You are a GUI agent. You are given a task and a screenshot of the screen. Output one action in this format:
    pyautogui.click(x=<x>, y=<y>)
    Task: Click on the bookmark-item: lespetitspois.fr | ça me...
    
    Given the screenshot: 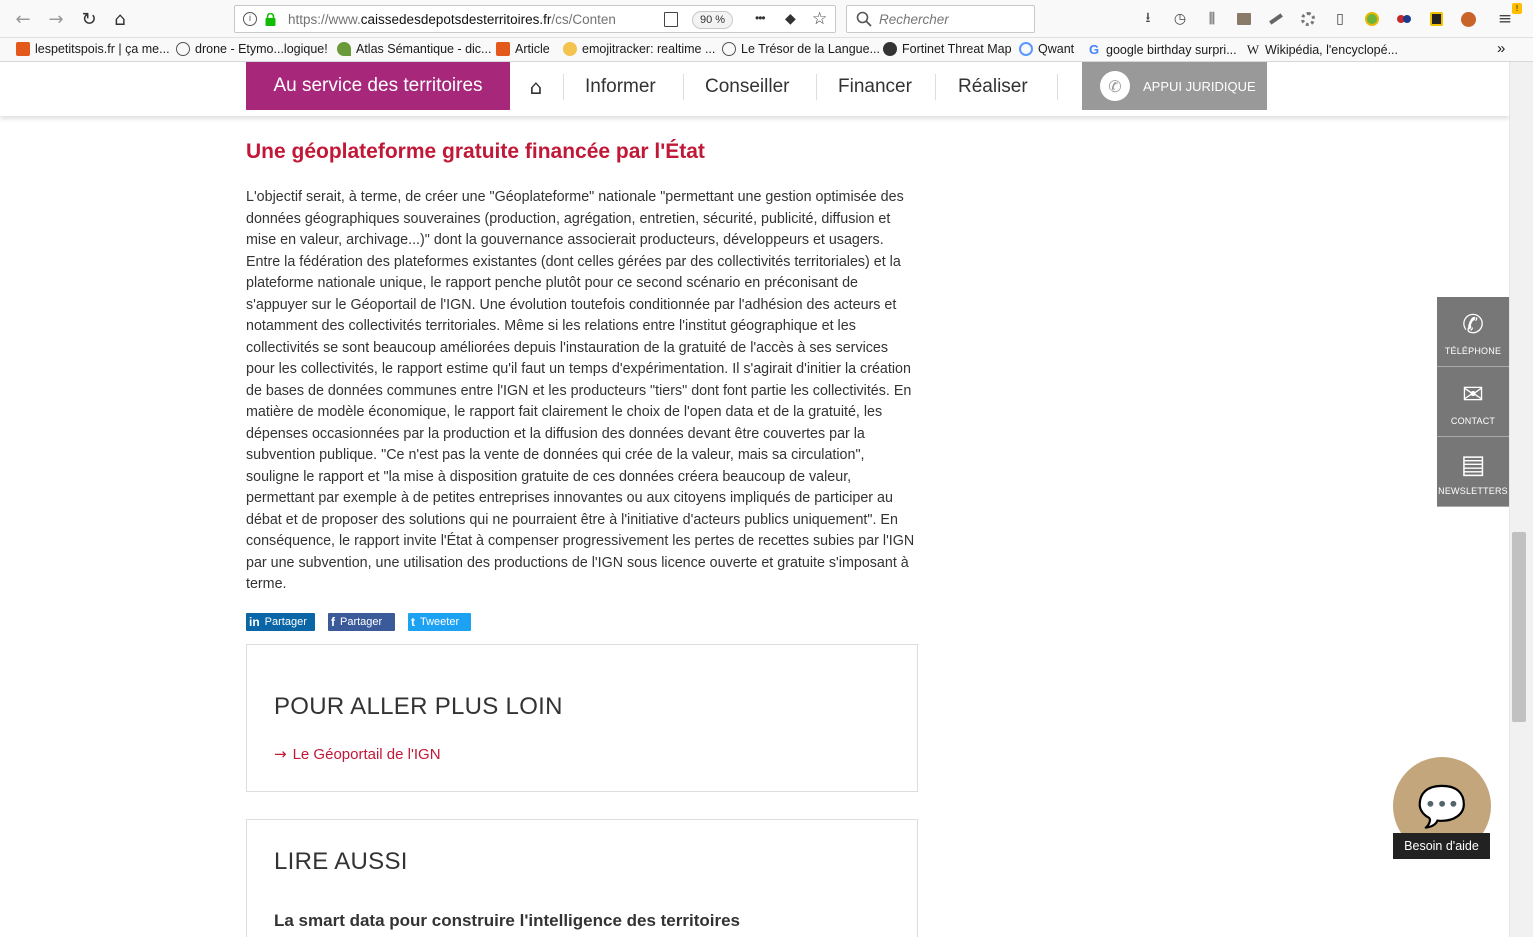 What is the action you would take?
    pyautogui.click(x=93, y=49)
    